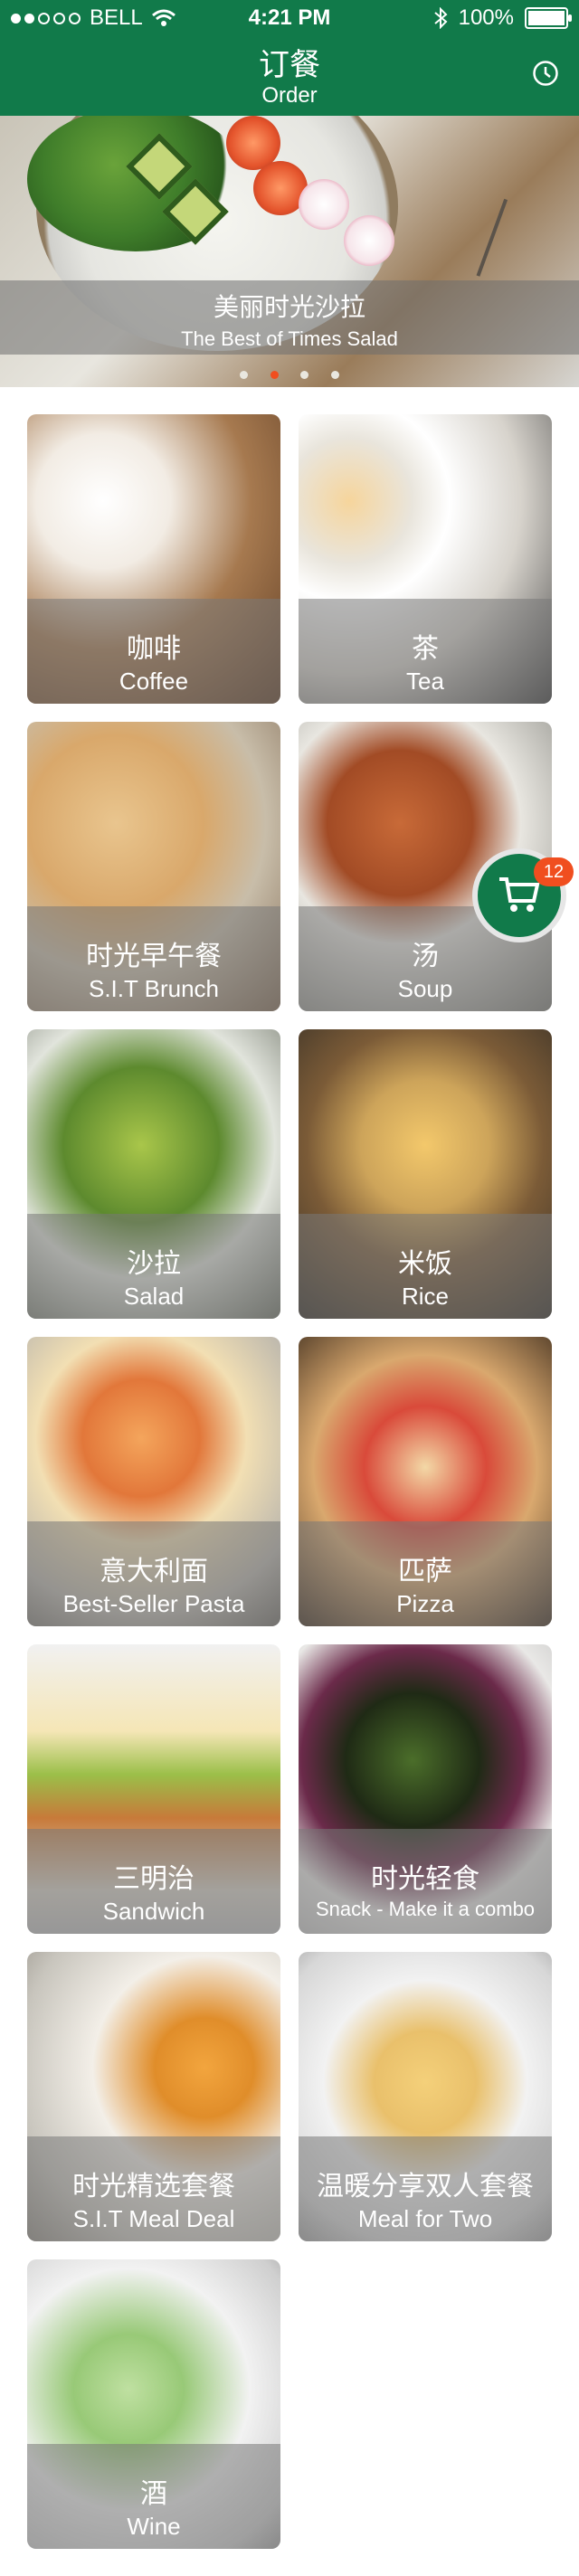 Image resolution: width=579 pixels, height=2576 pixels. What do you see at coordinates (425, 1879) in the screenshot?
I see `menu-tile-cn: 时光轻食` at bounding box center [425, 1879].